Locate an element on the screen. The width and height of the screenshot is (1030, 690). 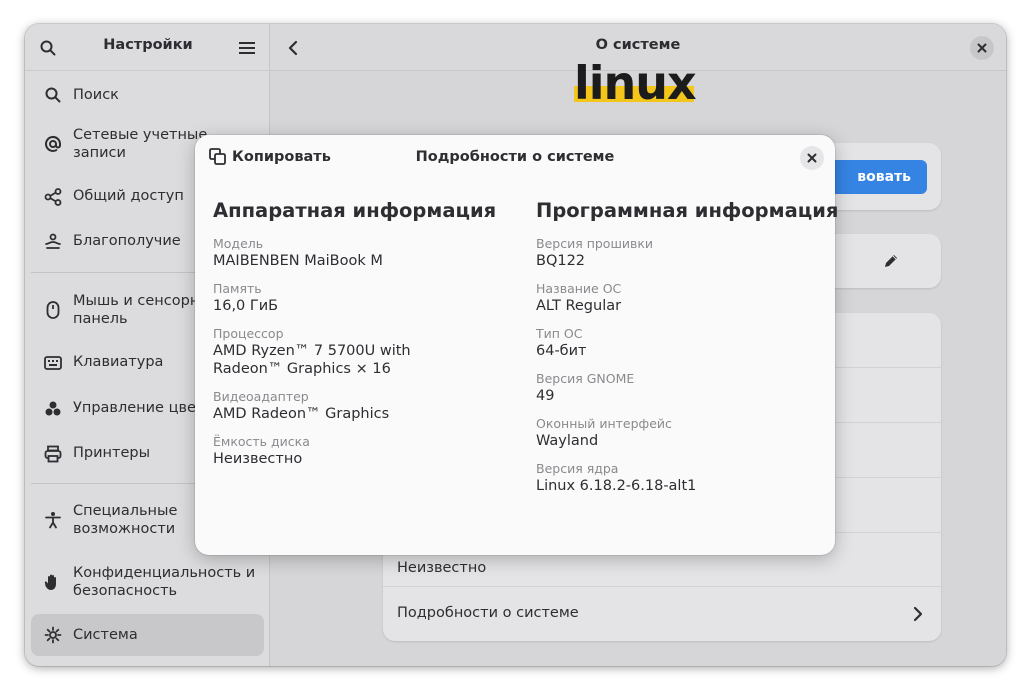
dialog-close-button is located at coordinates (812, 158).